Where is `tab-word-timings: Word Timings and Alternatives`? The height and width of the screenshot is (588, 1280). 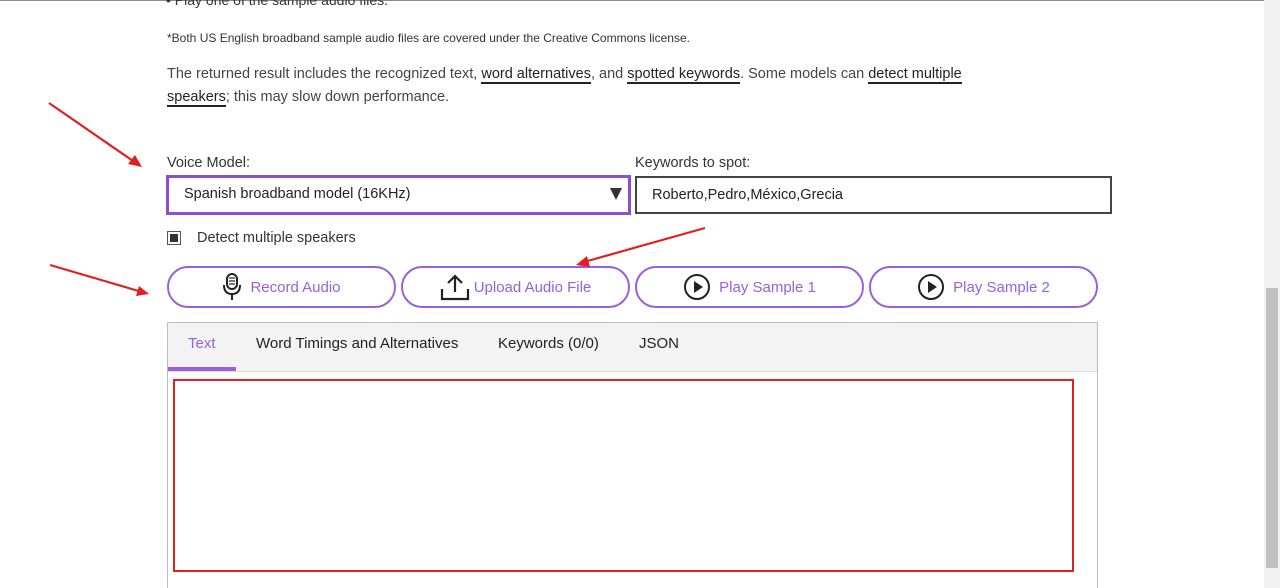 tab-word-timings: Word Timings and Alternatives is located at coordinates (357, 343).